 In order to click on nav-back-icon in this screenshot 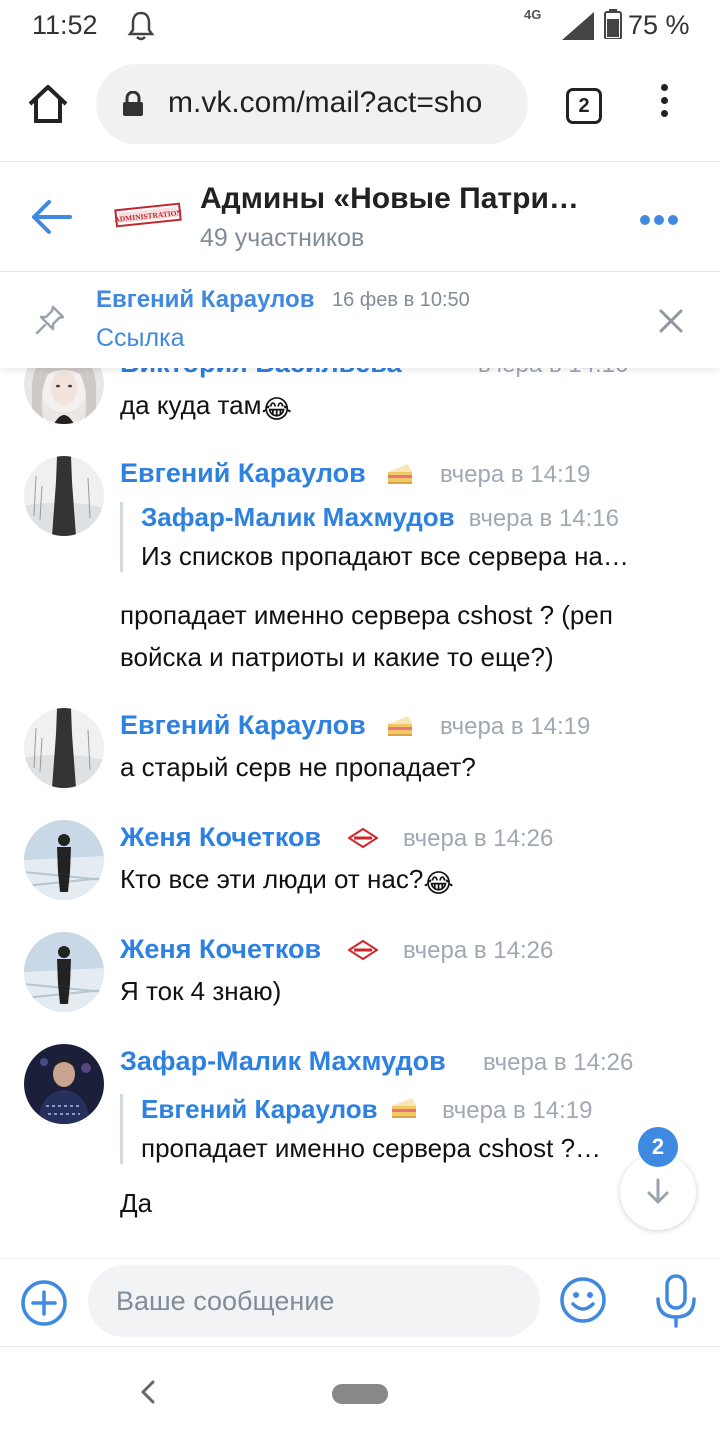, I will do `click(148, 1392)`.